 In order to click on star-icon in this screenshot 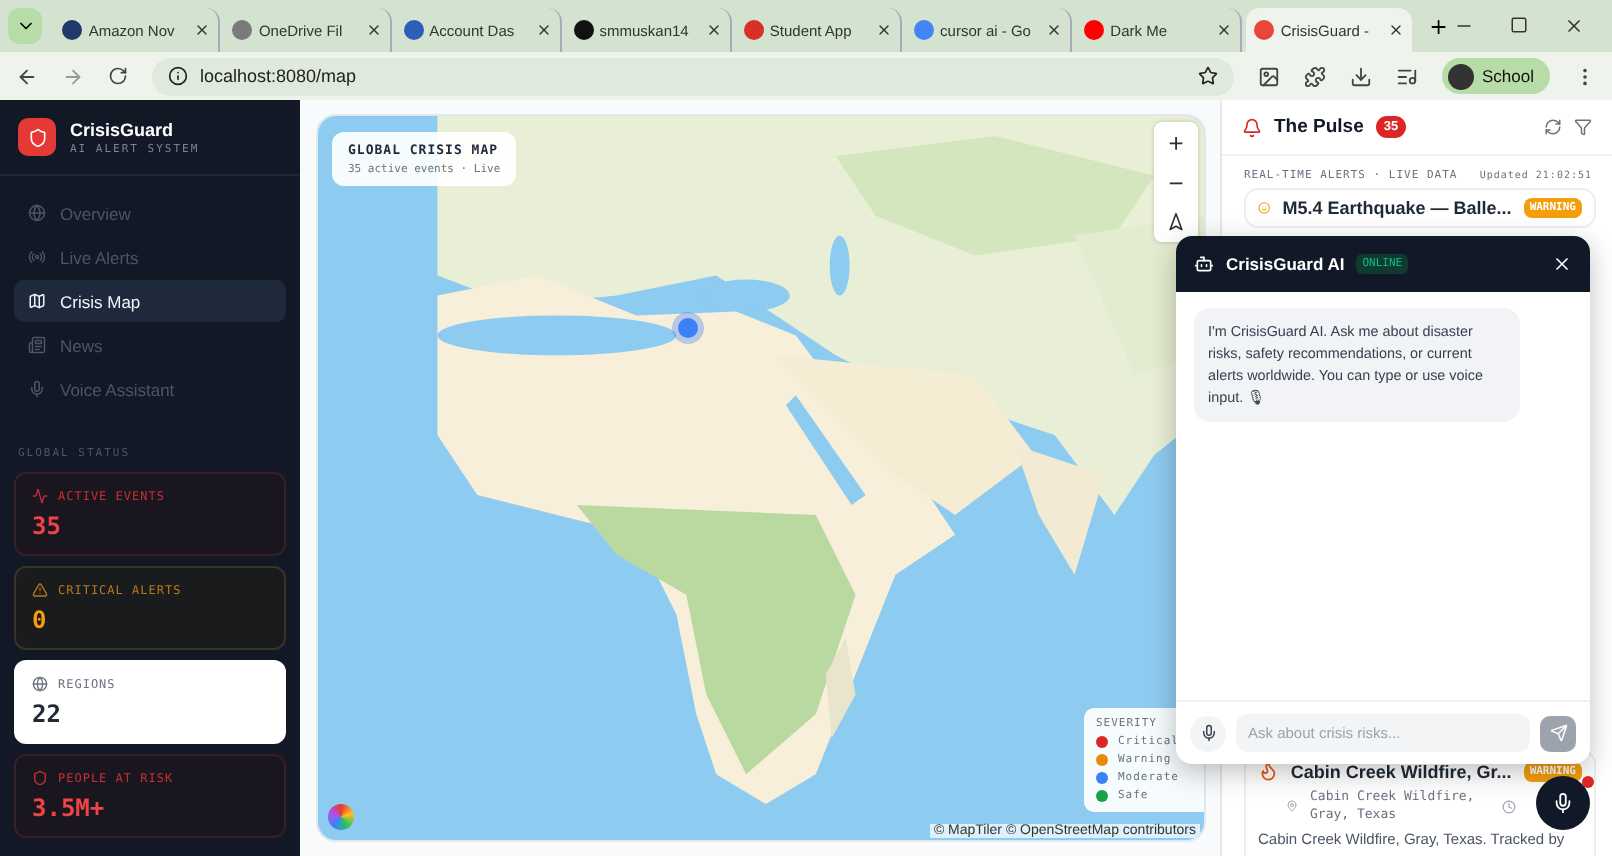, I will do `click(1208, 76)`.